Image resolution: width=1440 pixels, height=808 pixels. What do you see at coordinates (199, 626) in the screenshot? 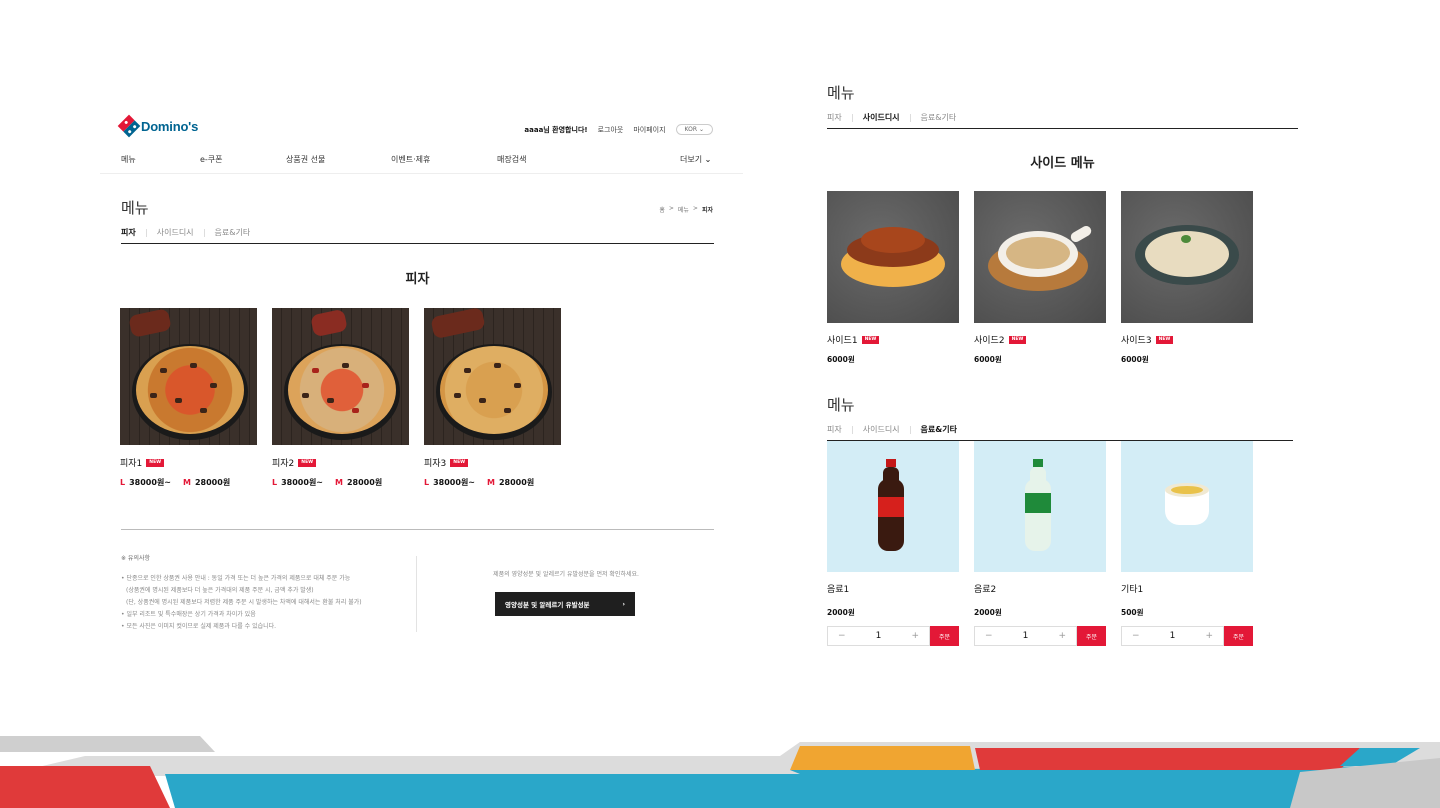
I see `notice-item: • 모든 사진은 이미지 컷이므로 실제 제품과 다를 수 있습니다.` at bounding box center [199, 626].